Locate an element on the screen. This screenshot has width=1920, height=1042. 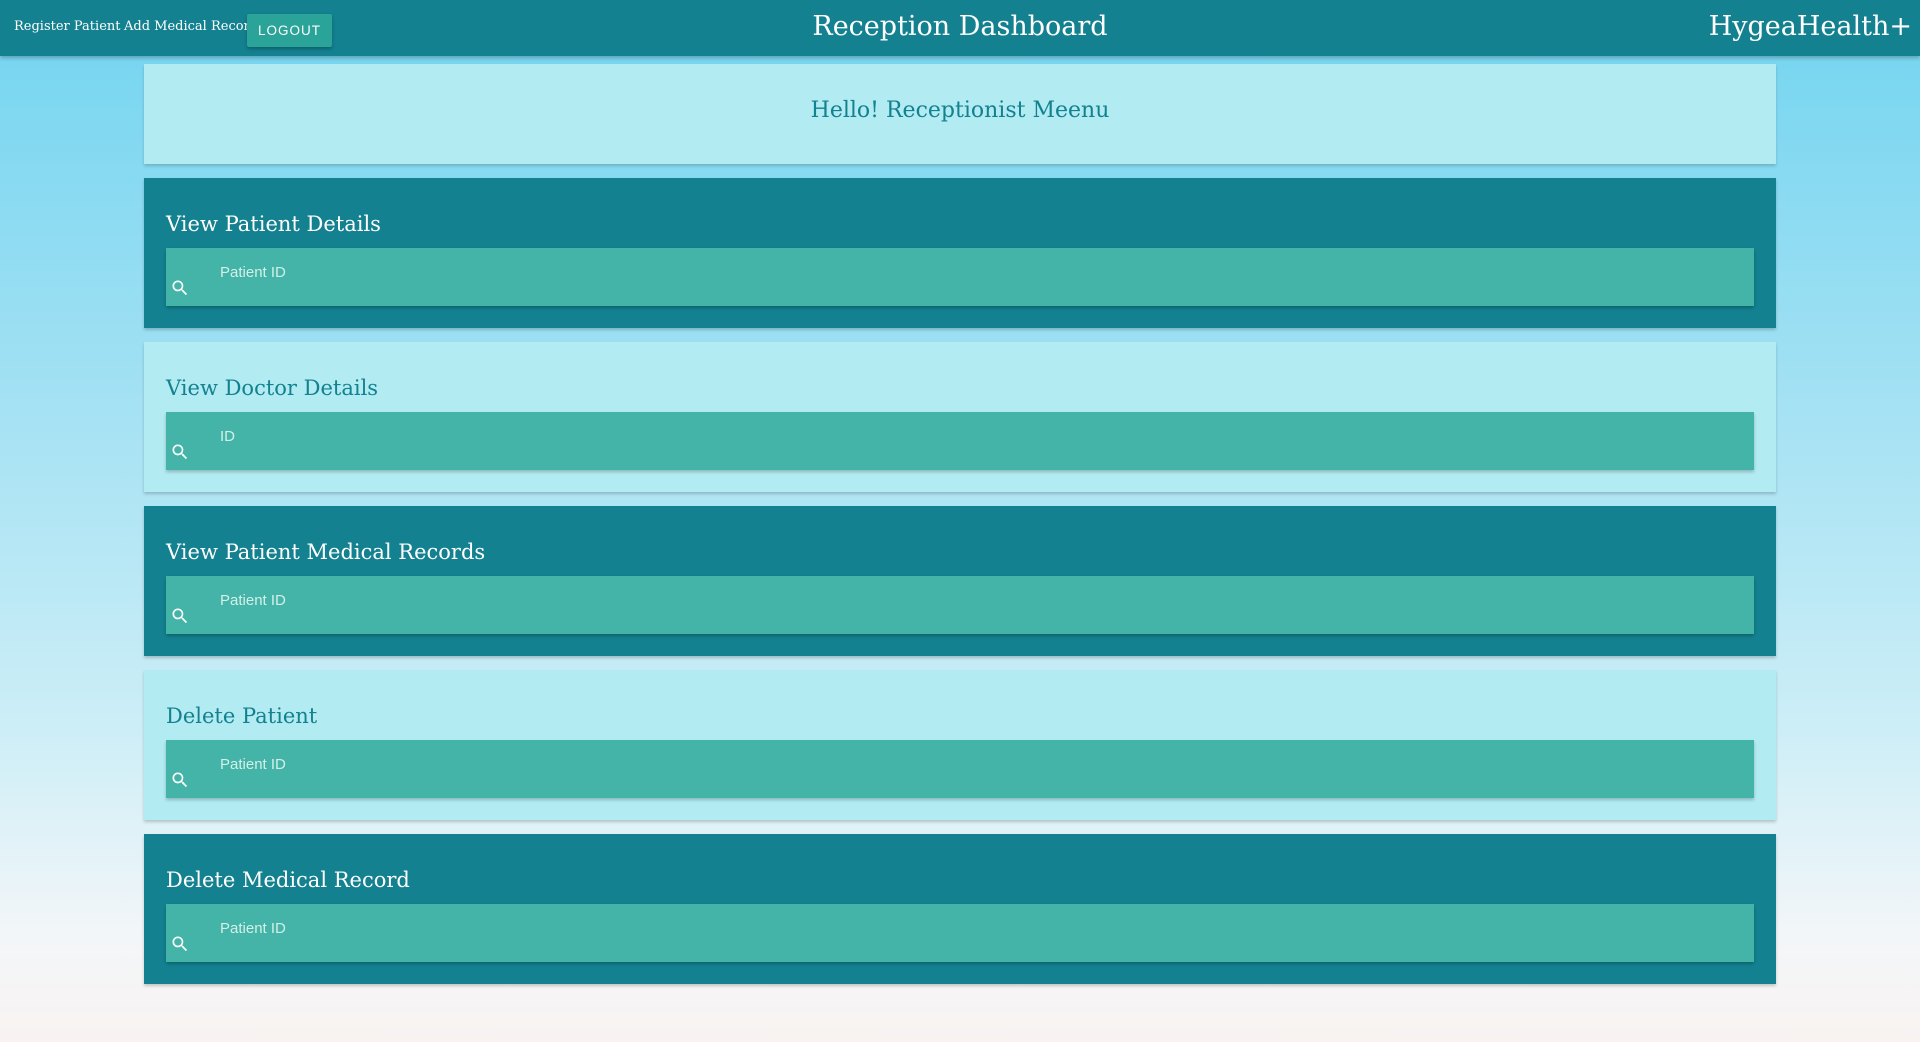
card-title: View Patient Details is located at coordinates (273, 224).